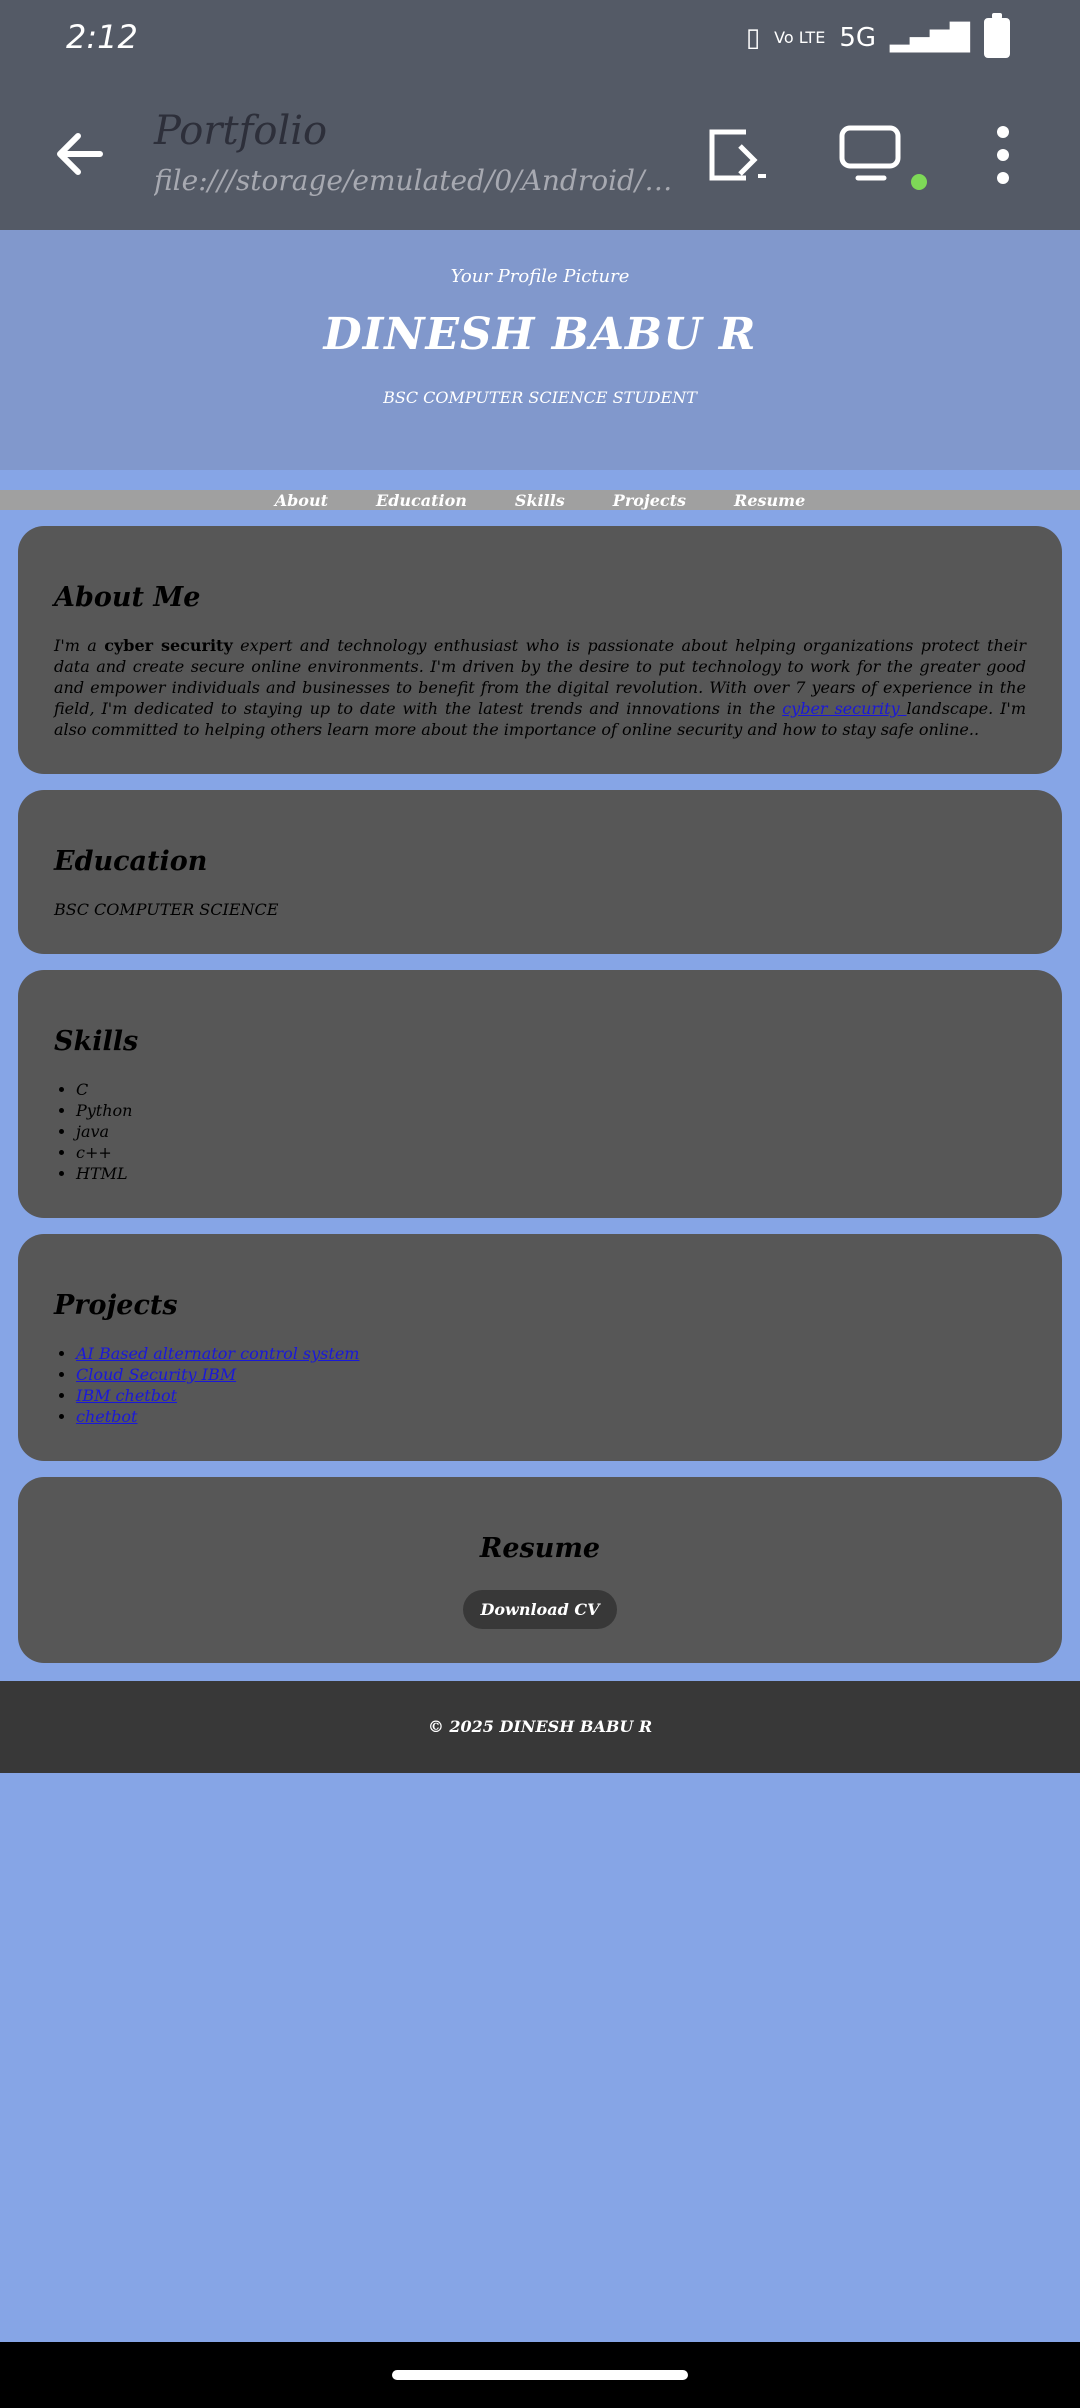  Describe the element at coordinates (116, 1305) in the screenshot. I see `projects-heading: Projects` at that location.